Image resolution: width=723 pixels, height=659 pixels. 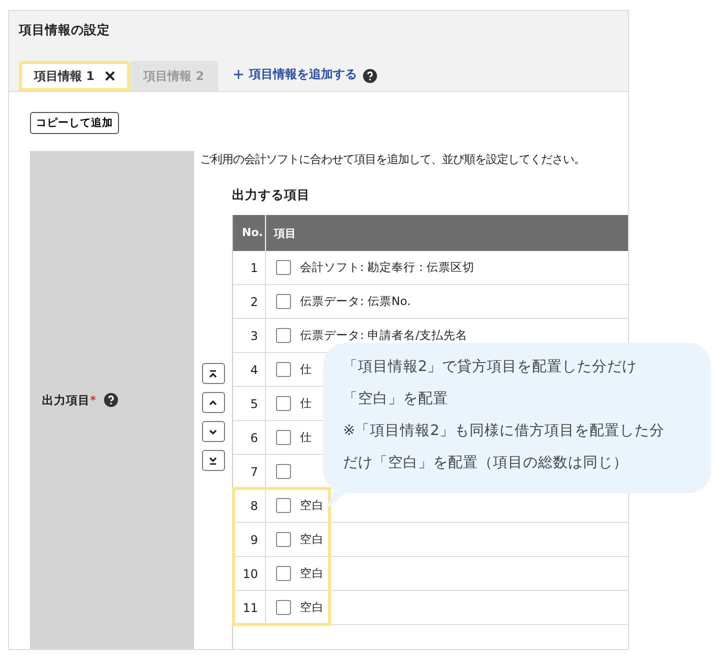 I want to click on move-top-icon, so click(x=213, y=373).